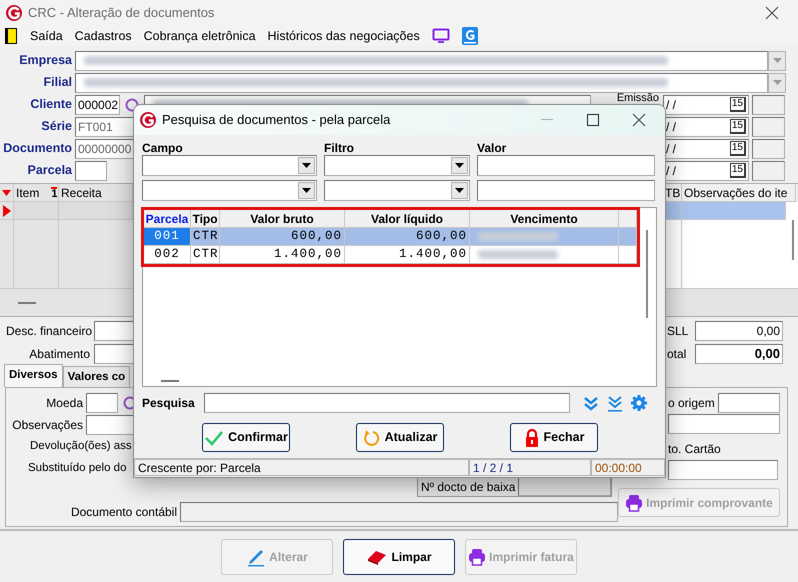 This screenshot has width=798, height=582. I want to click on sort-indicator: 1, so click(54, 192).